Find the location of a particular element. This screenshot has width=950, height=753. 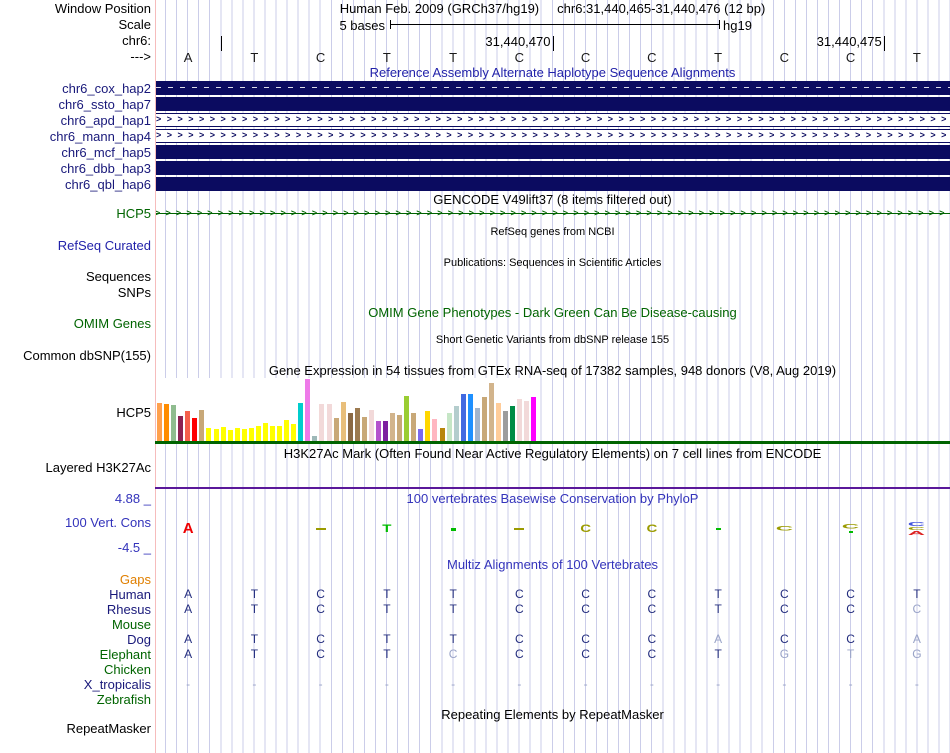

reference-base-letter: C is located at coordinates (320, 57).